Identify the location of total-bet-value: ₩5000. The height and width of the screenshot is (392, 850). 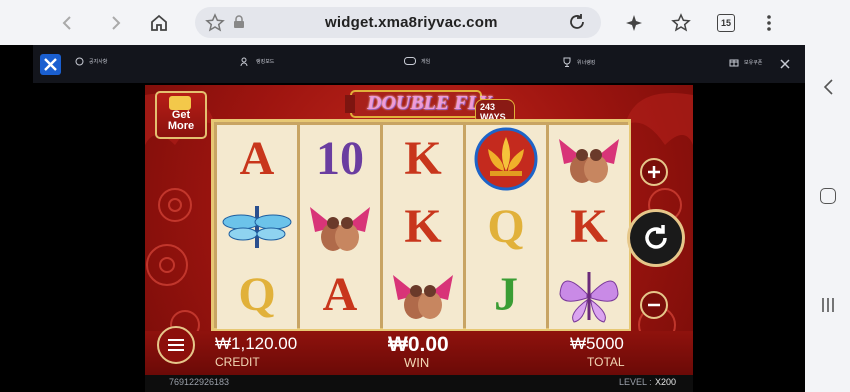
(597, 343).